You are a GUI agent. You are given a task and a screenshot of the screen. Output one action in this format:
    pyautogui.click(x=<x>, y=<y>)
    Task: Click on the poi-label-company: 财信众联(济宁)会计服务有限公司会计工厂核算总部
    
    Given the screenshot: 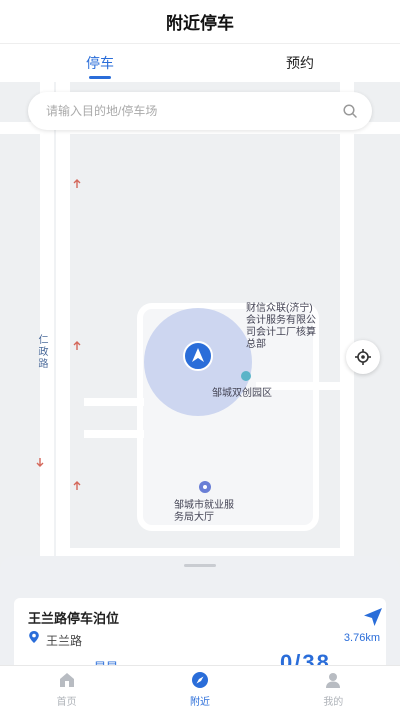 What is the action you would take?
    pyautogui.click(x=281, y=327)
    